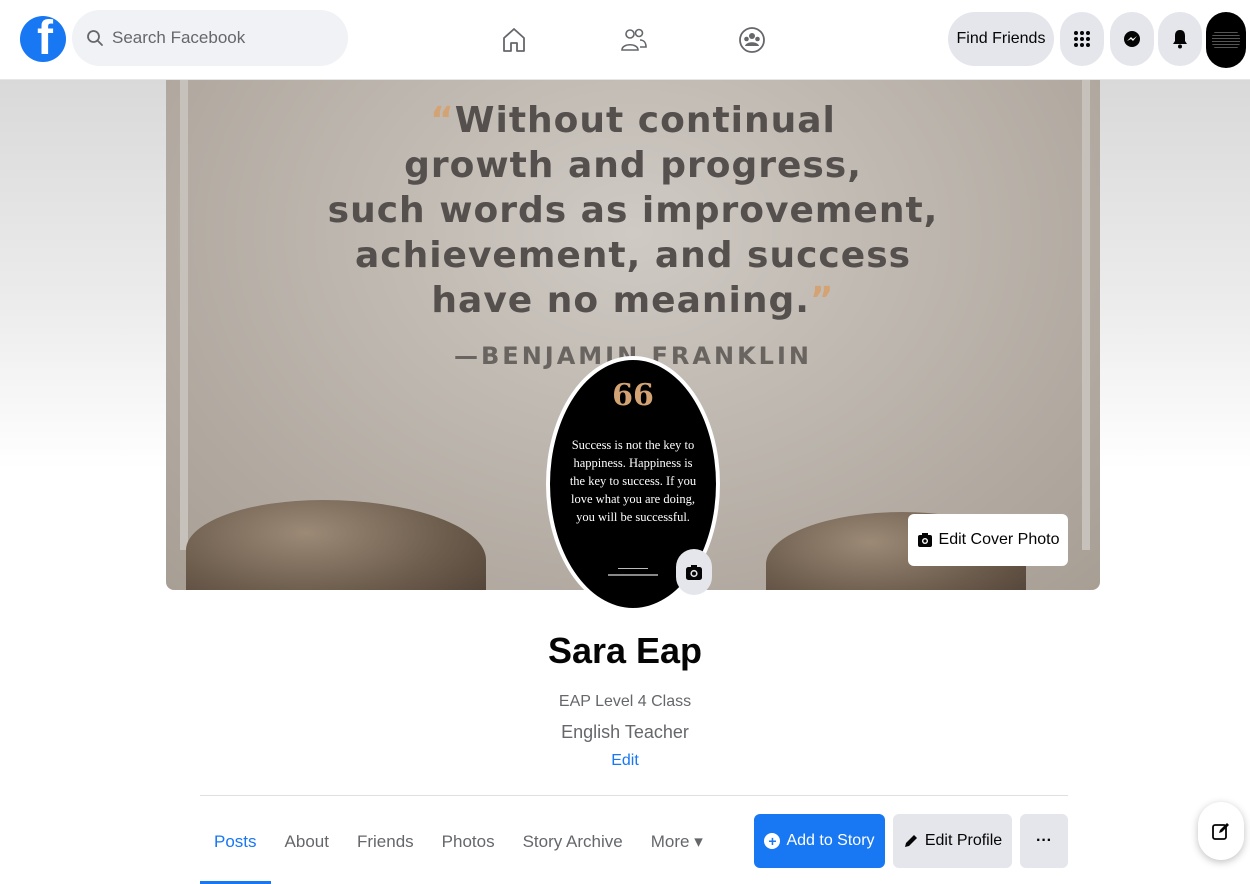  What do you see at coordinates (633, 395) in the screenshot?
I see `profile-picture-quote-mark: 66` at bounding box center [633, 395].